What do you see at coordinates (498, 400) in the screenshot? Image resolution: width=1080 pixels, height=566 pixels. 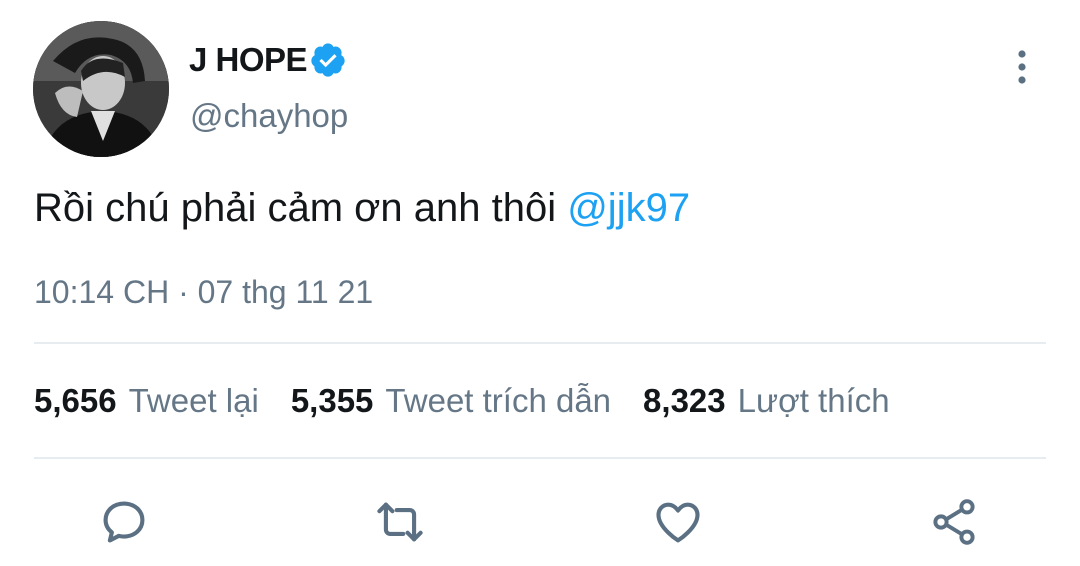 I see `quote-tweets-label: Tweet trích dẫn` at bounding box center [498, 400].